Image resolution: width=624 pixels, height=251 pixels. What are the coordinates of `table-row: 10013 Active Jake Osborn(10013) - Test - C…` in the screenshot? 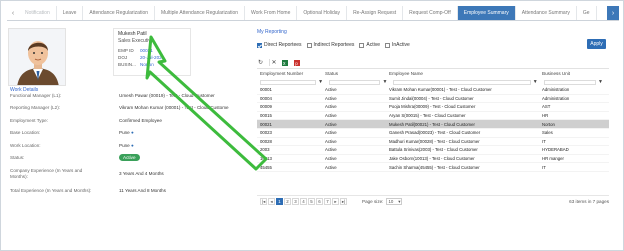 It's located at (433, 159).